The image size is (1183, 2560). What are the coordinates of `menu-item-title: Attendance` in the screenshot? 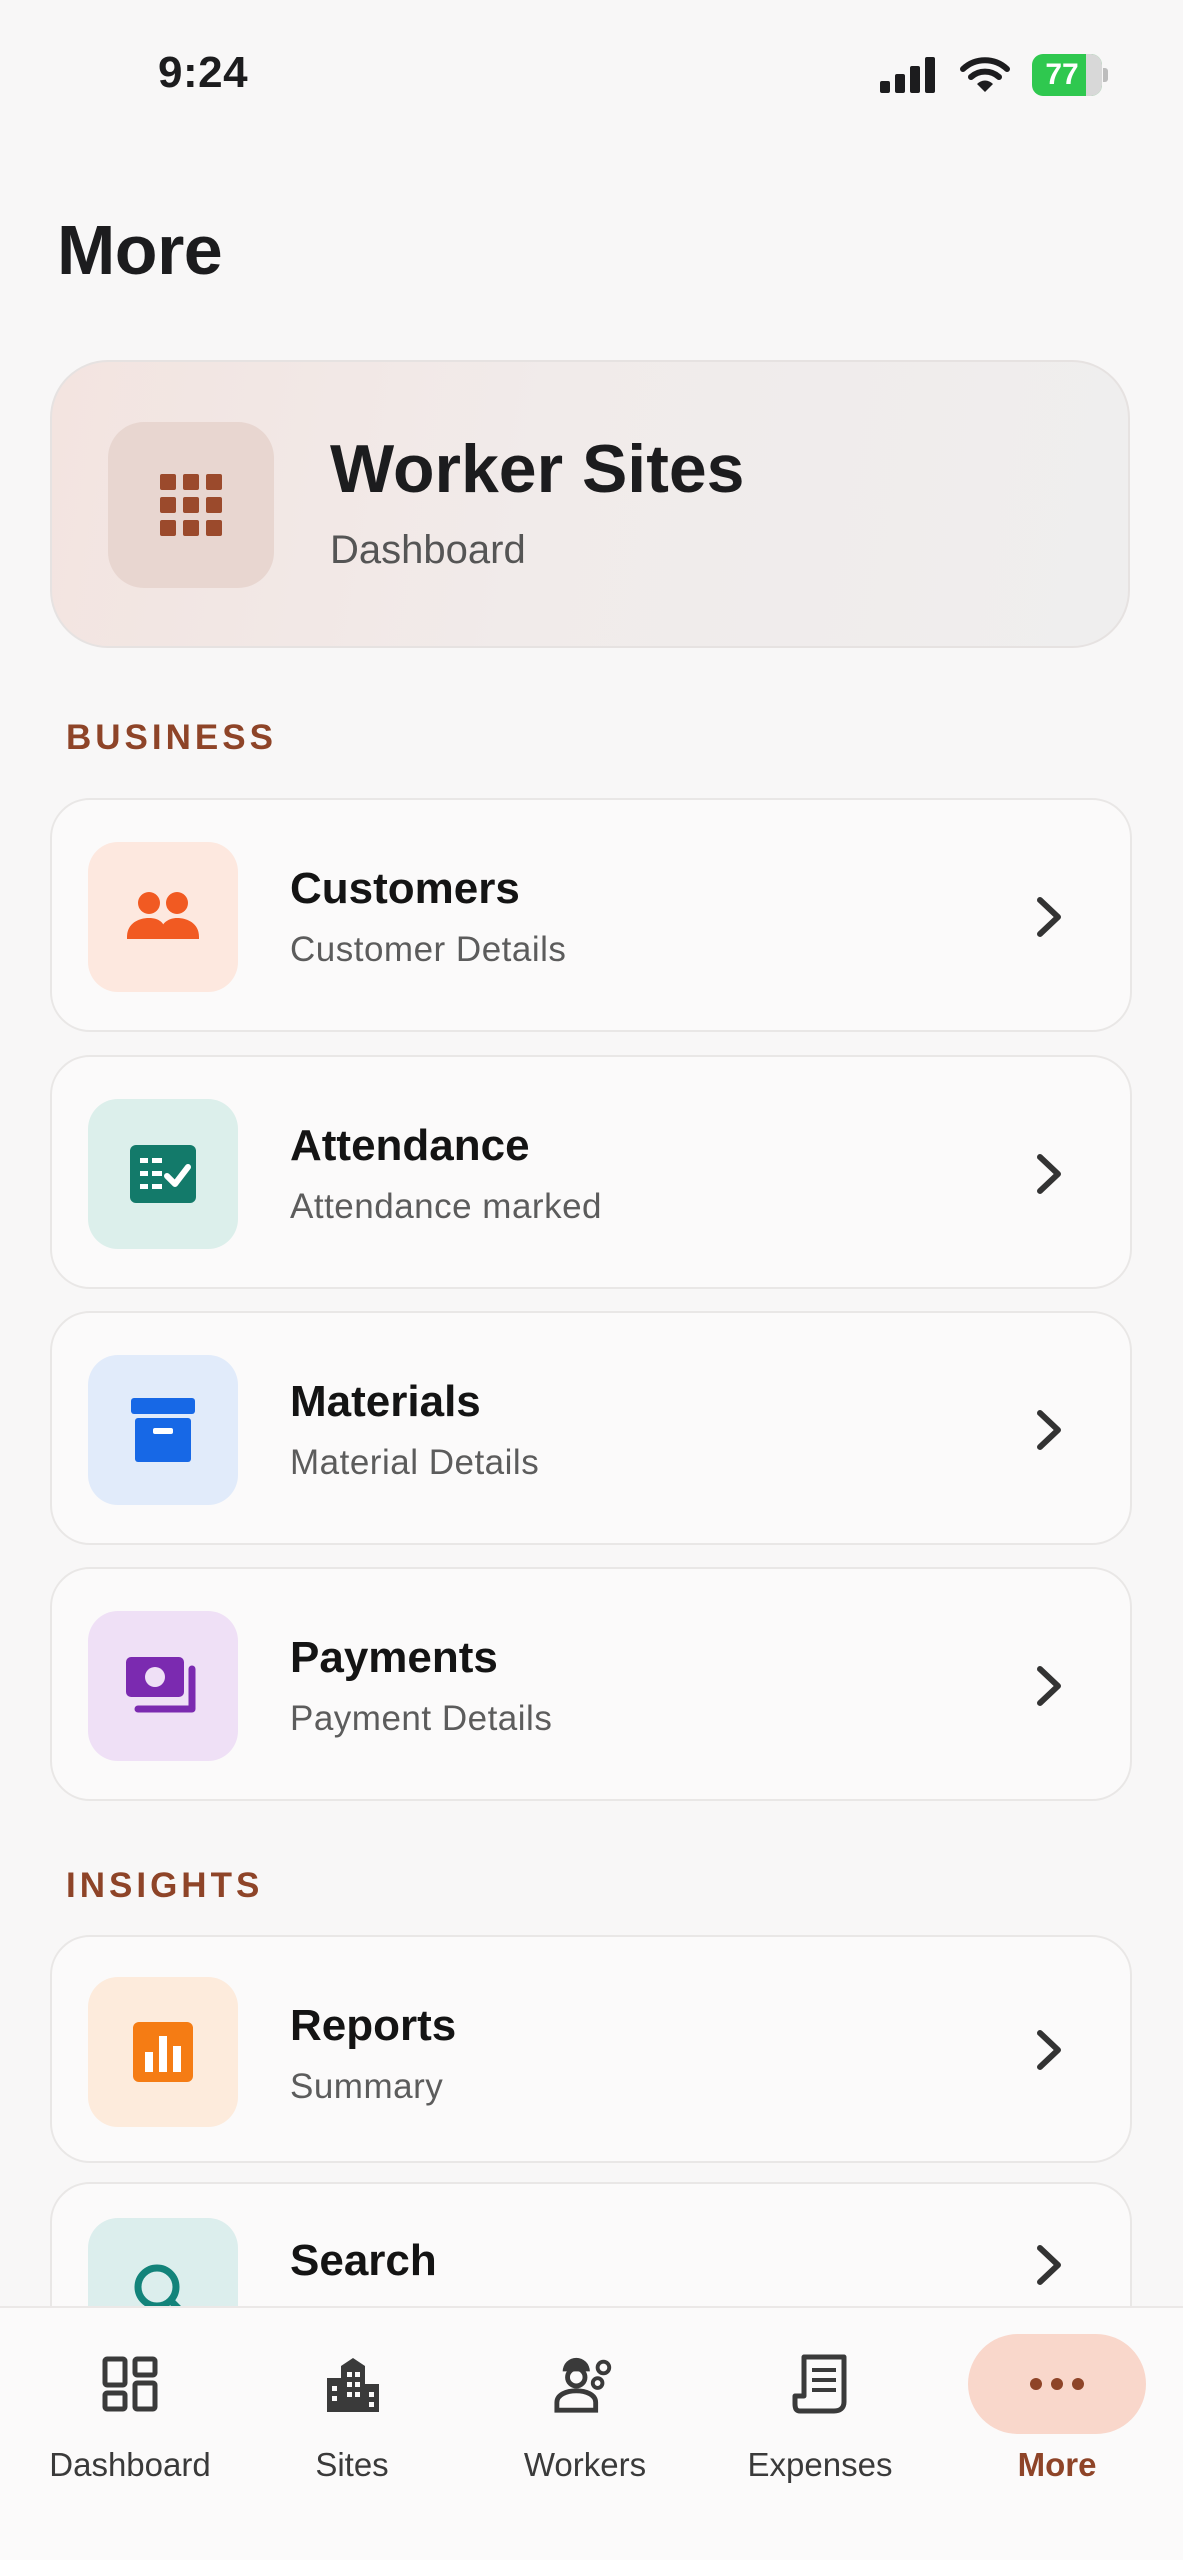 It's located at (410, 1145).